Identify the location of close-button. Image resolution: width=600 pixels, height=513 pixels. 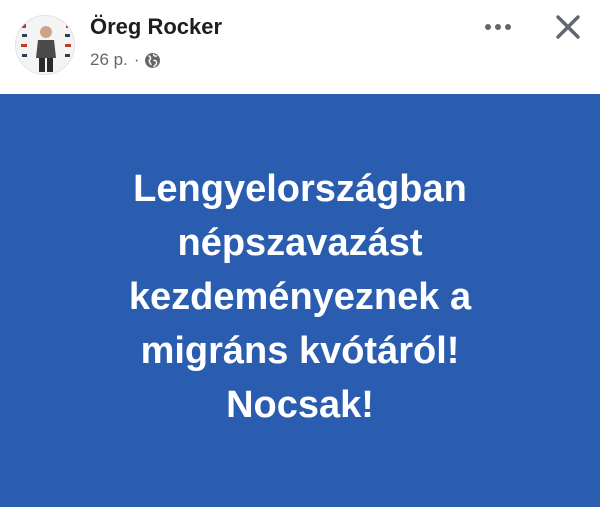
(568, 27).